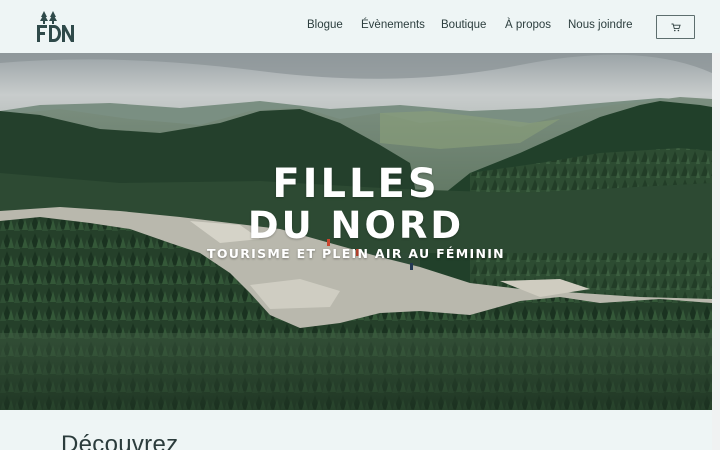  I want to click on hero-title-line1: FILLES, so click(356, 184).